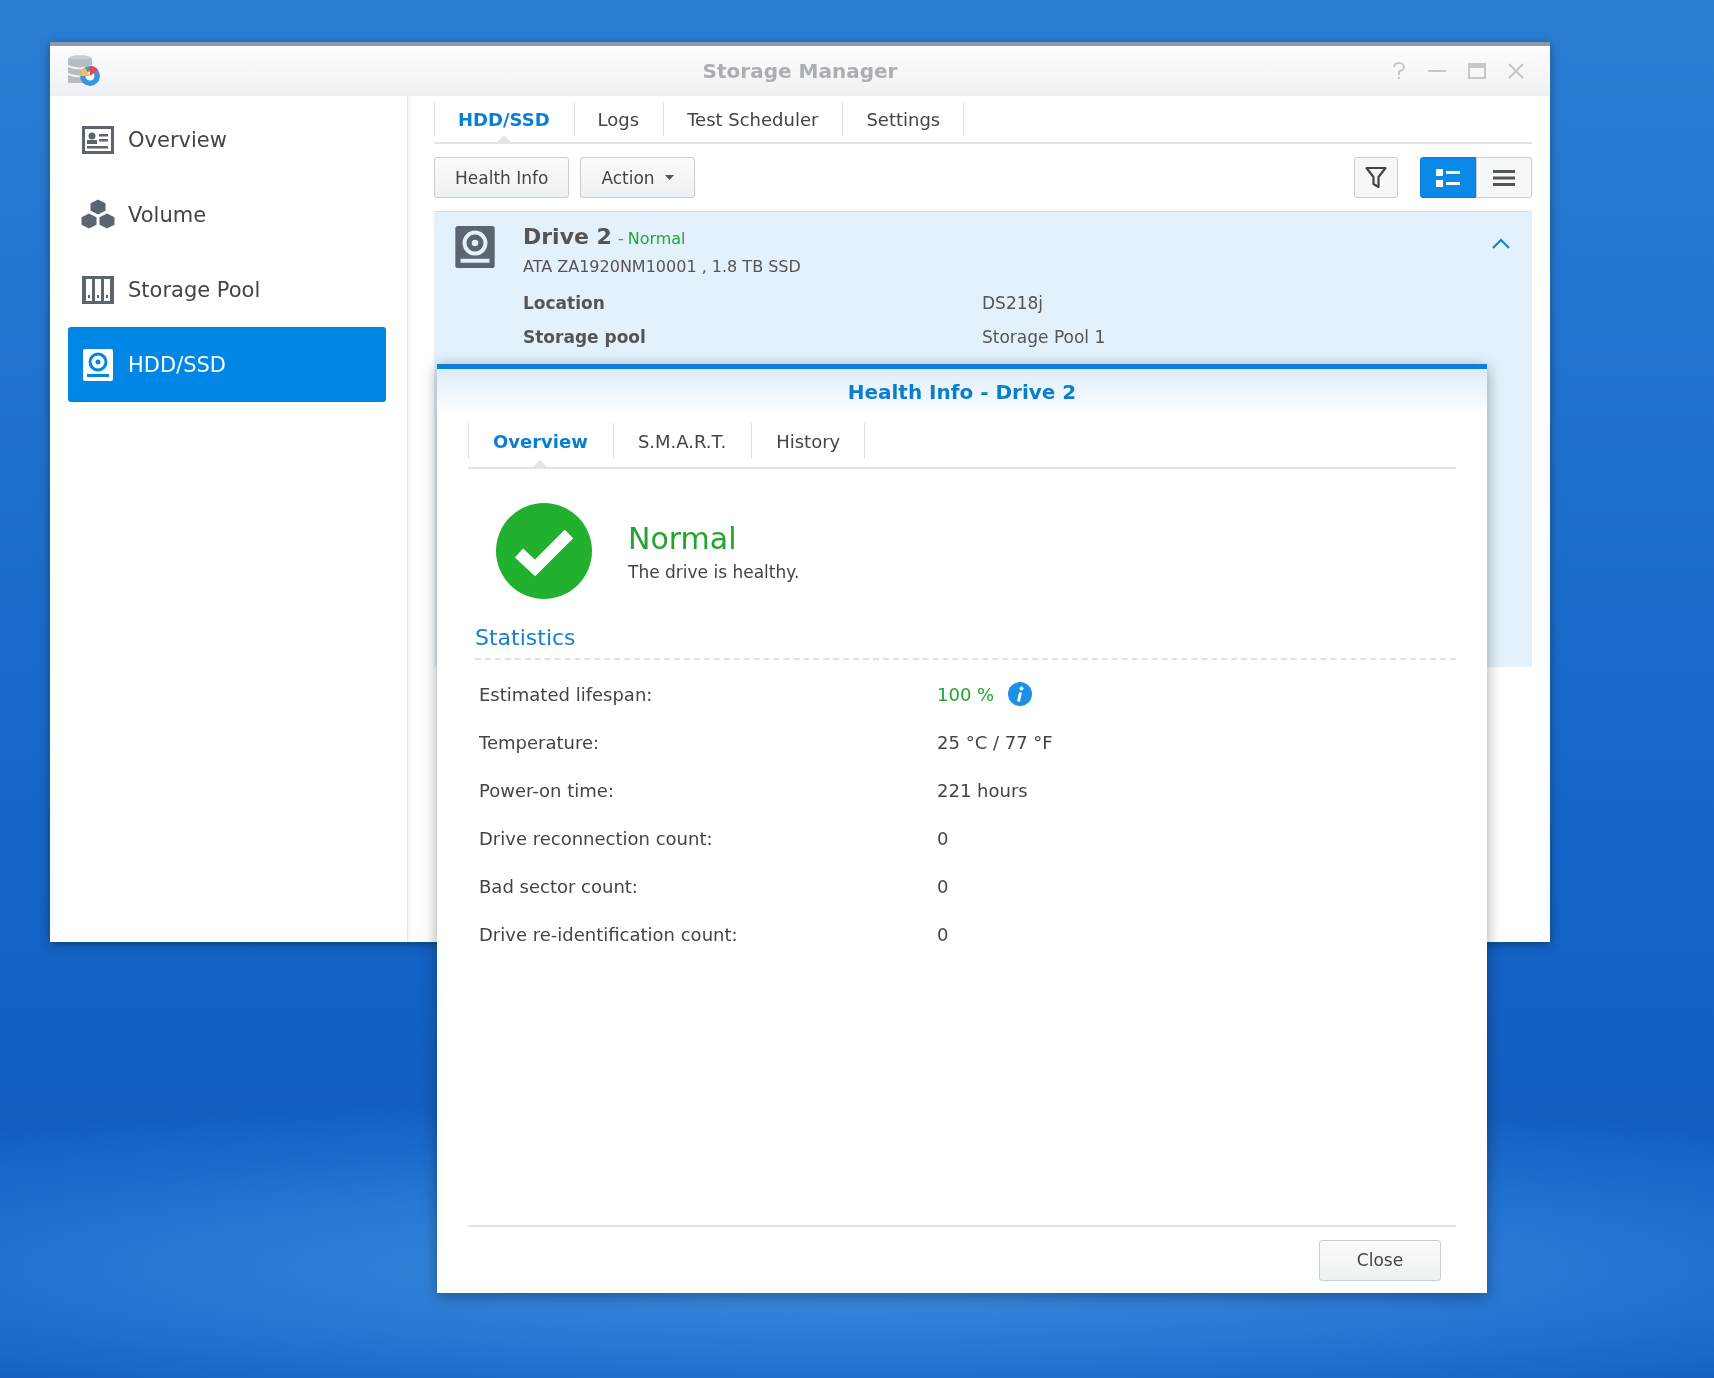 The width and height of the screenshot is (1714, 1378). I want to click on storage-manager-logo-icon, so click(84, 71).